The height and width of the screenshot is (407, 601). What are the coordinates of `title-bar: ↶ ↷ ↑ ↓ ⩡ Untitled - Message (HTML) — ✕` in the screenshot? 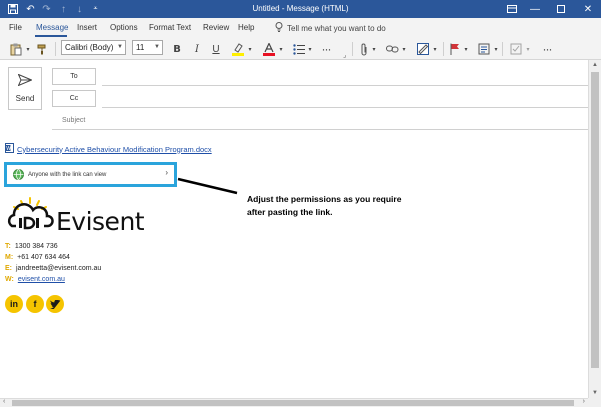 It's located at (300, 9).